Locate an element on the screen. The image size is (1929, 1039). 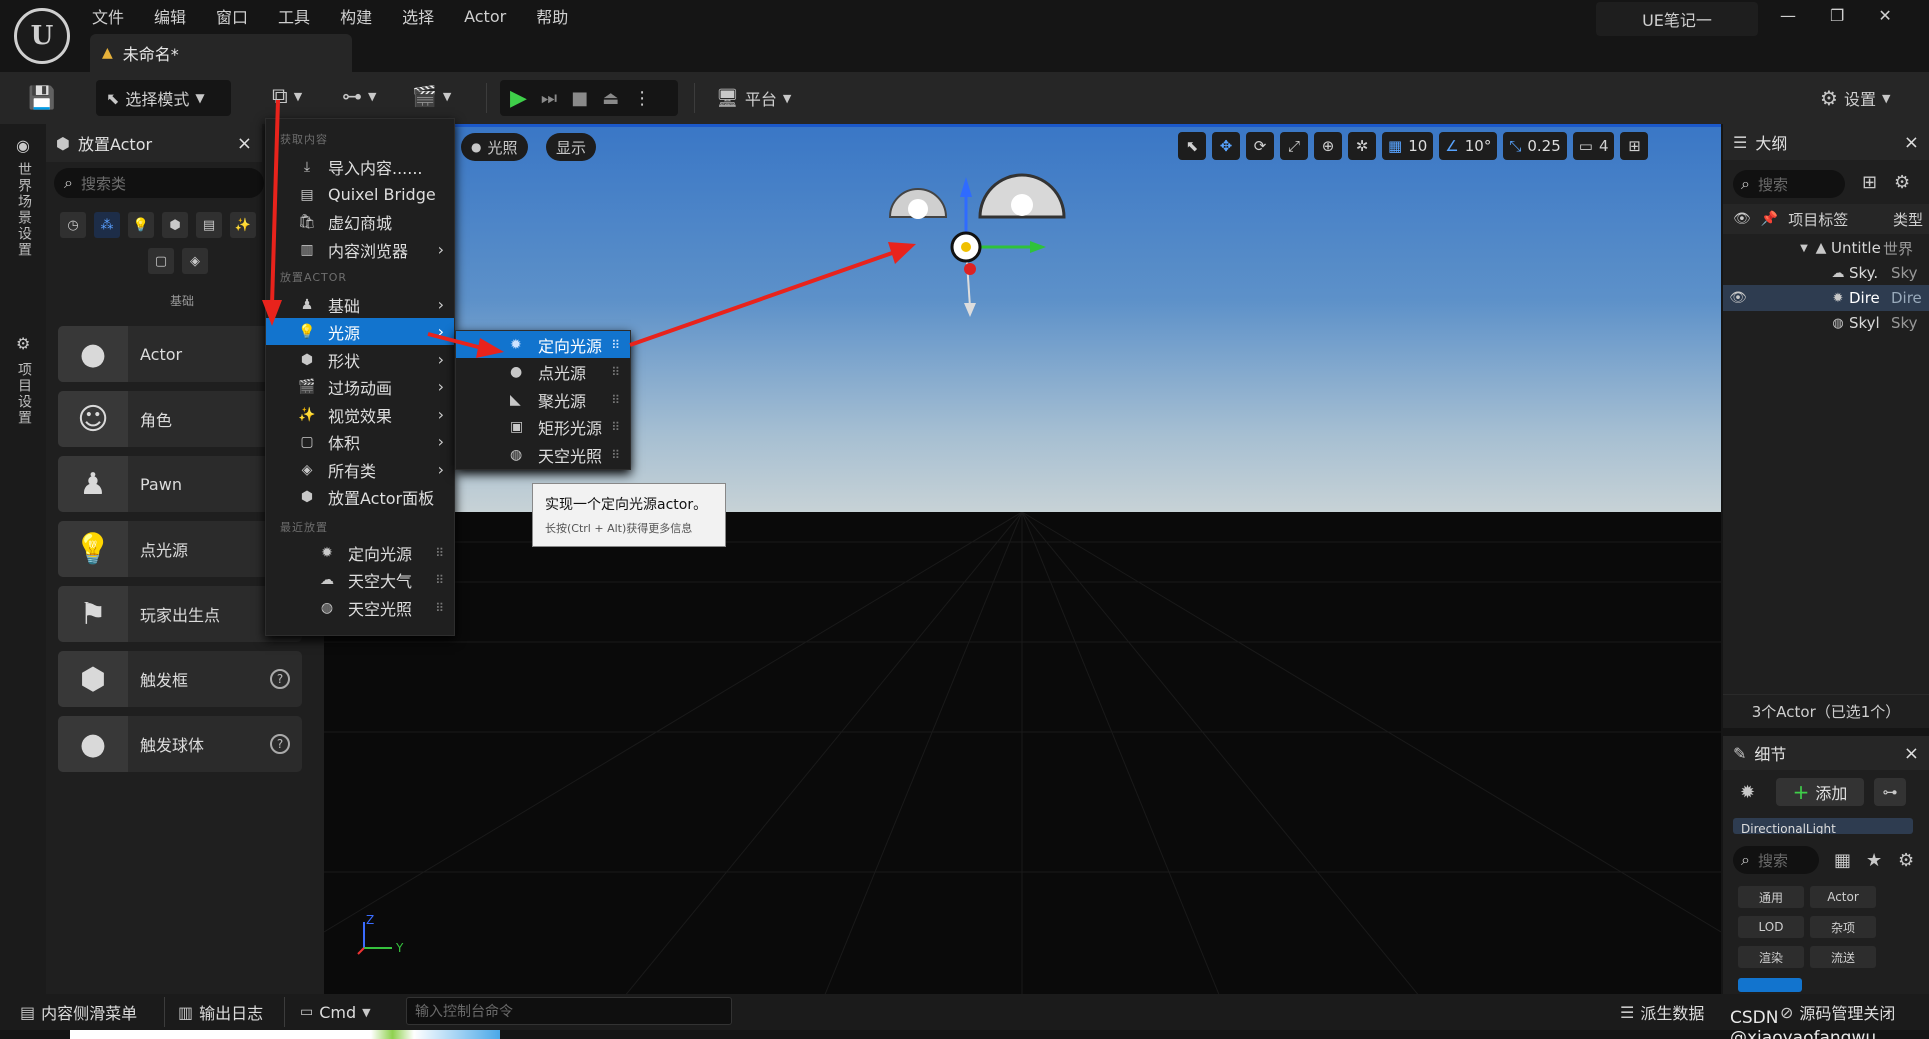
submenu-item-directional-light: ✹ 定向光源 ⠿ is located at coordinates (543, 344).